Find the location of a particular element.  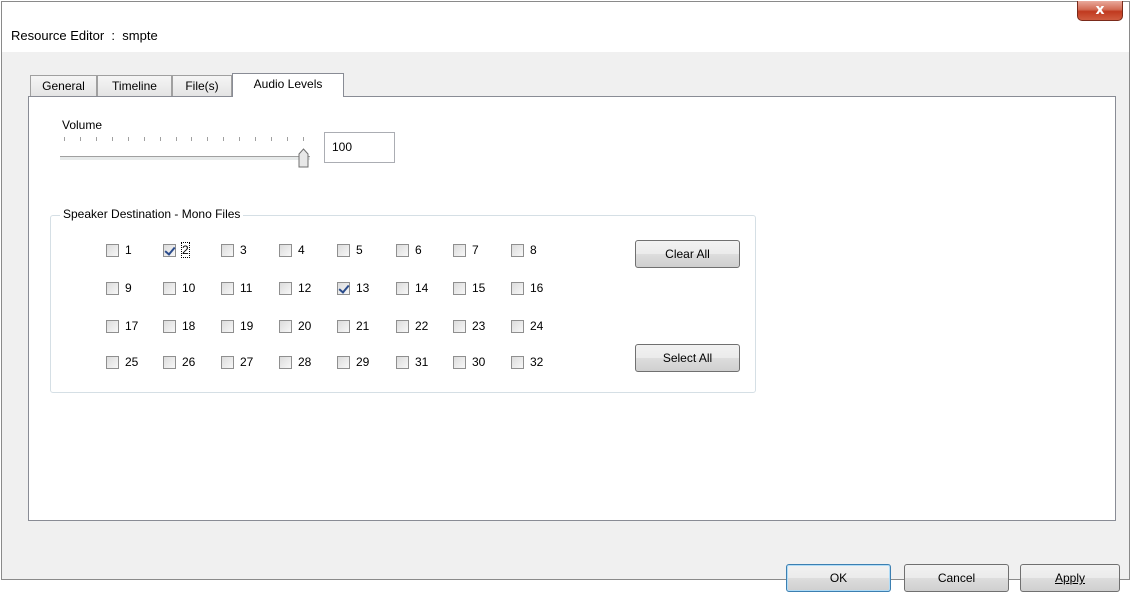

speaker-checkbox-label: 22 is located at coordinates (422, 326).